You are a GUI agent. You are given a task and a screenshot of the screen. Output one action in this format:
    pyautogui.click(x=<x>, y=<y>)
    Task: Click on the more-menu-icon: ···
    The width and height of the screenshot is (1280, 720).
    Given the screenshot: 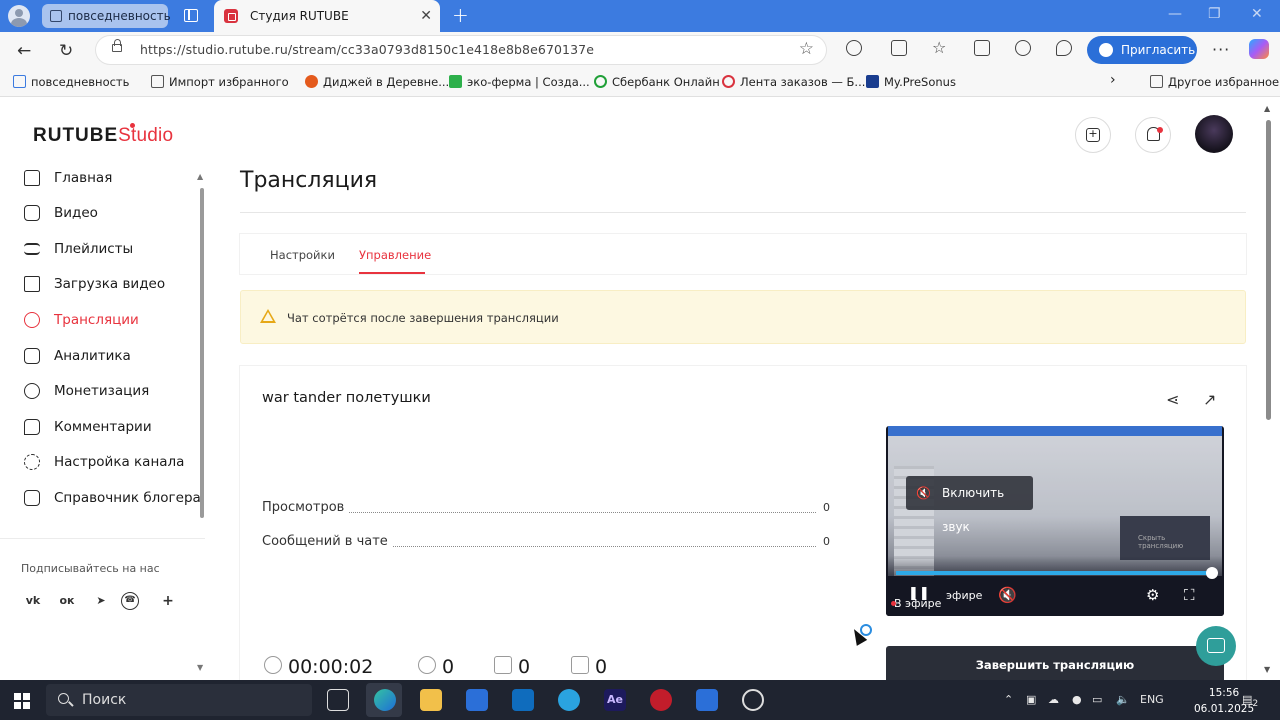 What is the action you would take?
    pyautogui.click(x=1221, y=49)
    